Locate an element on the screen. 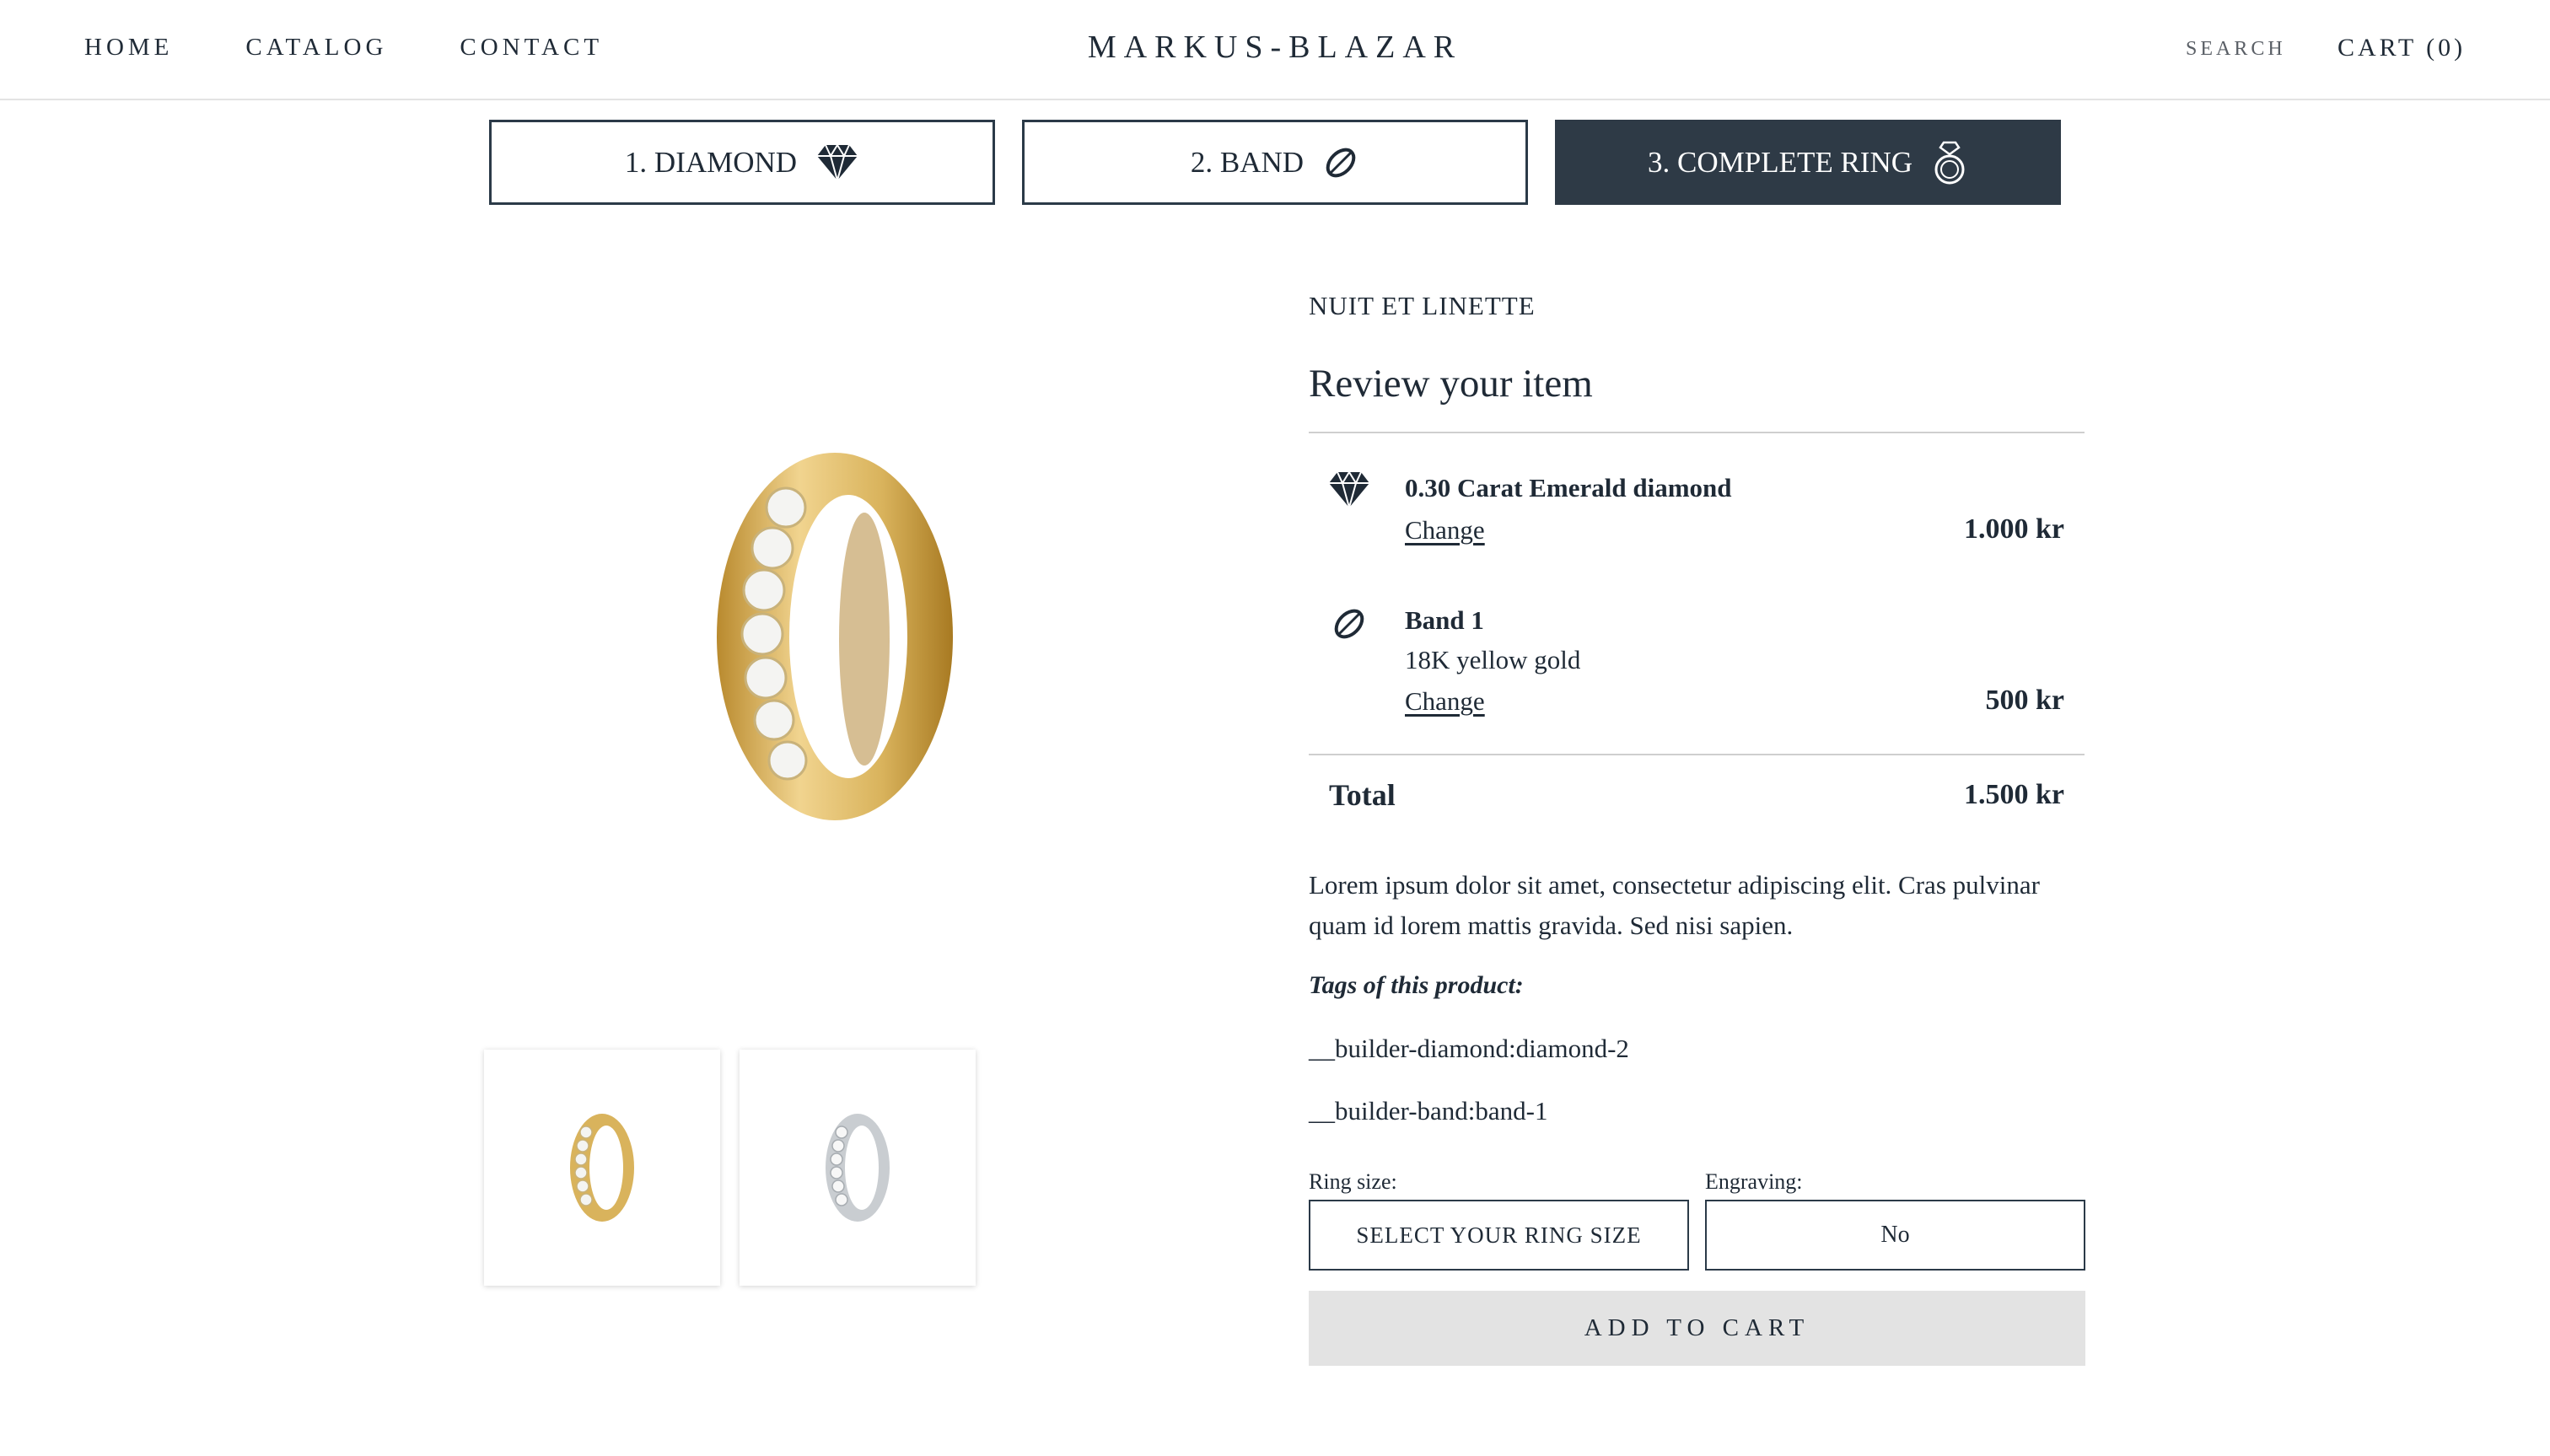 The width and height of the screenshot is (2550, 1456). product-main-image is located at coordinates (834, 636).